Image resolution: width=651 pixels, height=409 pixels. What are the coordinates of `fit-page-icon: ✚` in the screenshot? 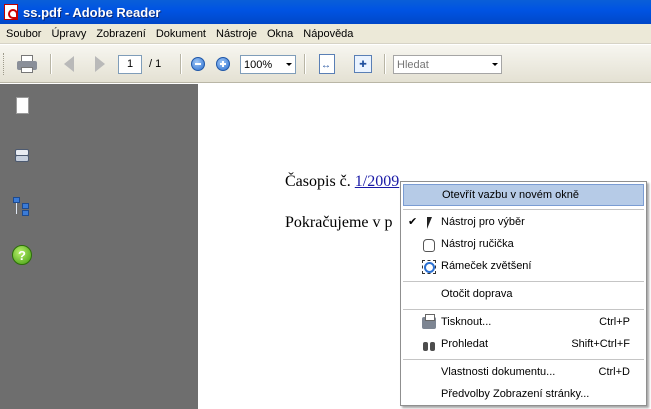 It's located at (363, 64).